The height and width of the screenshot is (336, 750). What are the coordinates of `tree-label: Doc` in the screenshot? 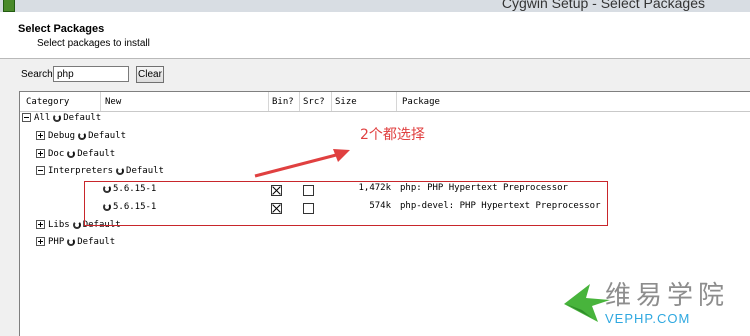 It's located at (56, 154).